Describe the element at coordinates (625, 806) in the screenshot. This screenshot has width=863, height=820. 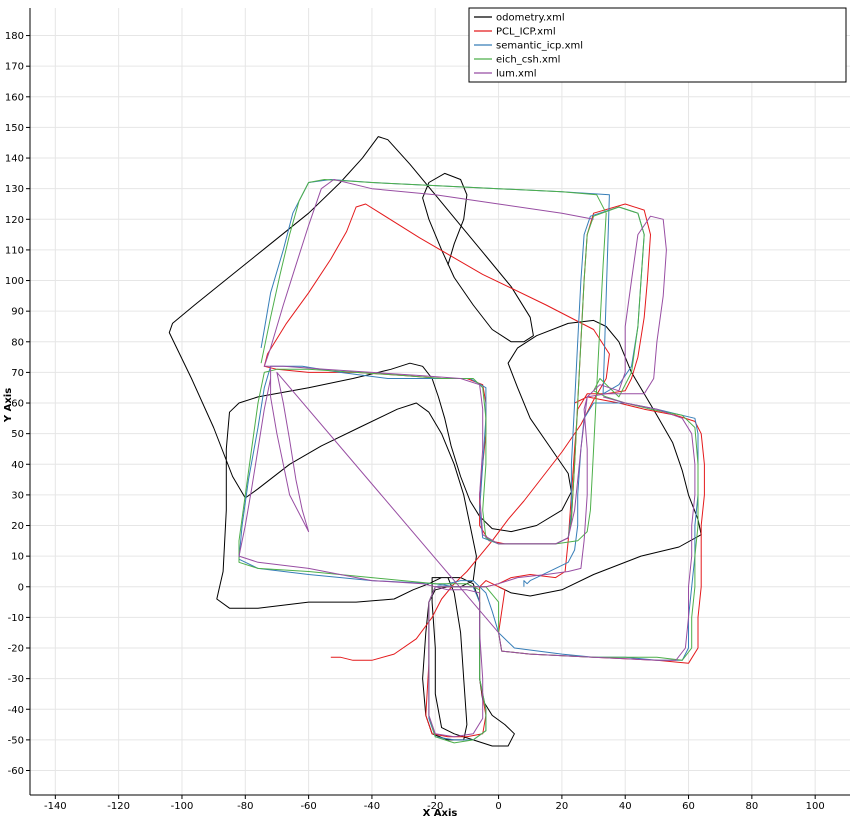
I see `x-tick-label: 40` at that location.